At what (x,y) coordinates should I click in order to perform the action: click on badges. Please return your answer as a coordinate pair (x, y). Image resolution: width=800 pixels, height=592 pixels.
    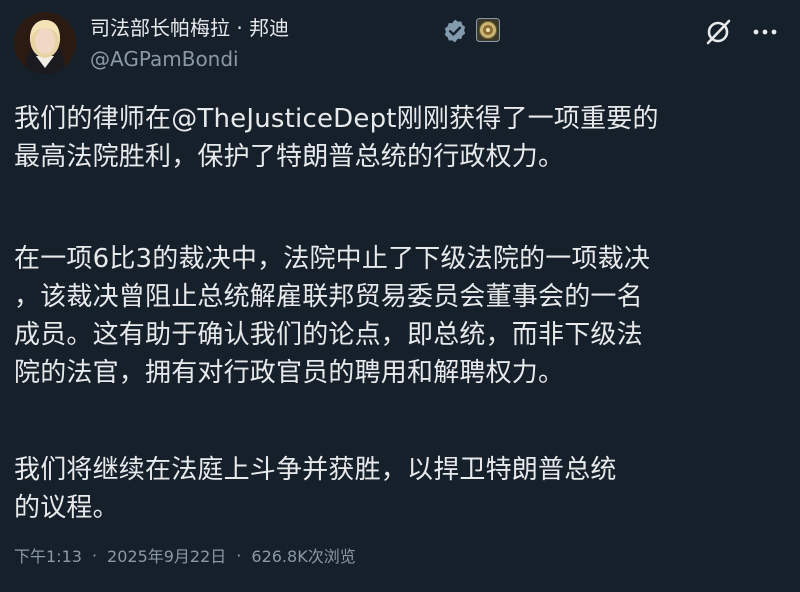
    Looking at the image, I should click on (471, 31).